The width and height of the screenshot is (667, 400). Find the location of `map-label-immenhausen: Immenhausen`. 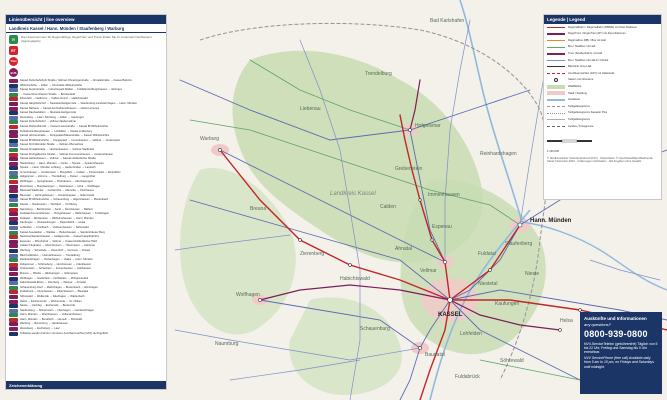

map-label-immenhausen: Immenhausen is located at coordinates (444, 195).